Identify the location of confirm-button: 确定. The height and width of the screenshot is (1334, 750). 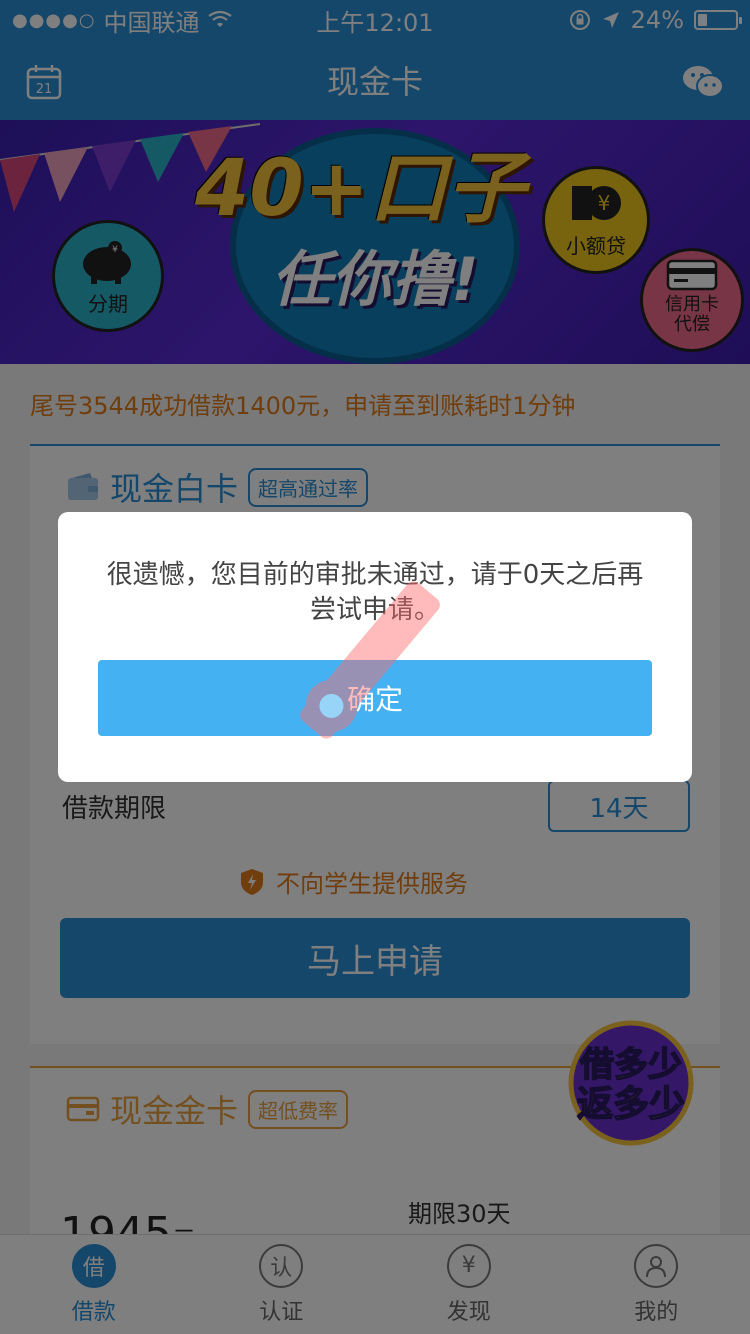
(375, 698).